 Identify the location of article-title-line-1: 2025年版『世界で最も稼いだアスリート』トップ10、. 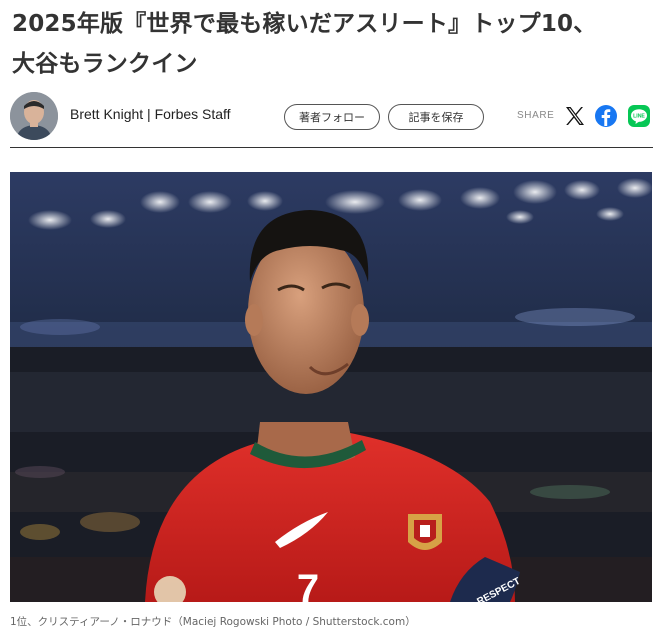
(304, 24).